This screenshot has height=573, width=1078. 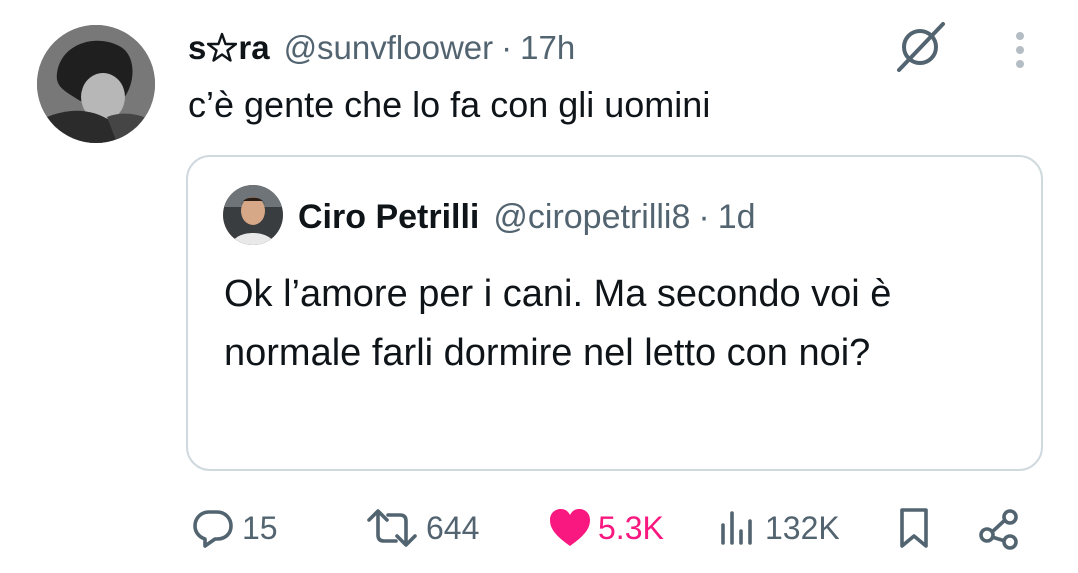 What do you see at coordinates (453, 527) in the screenshot?
I see `retweet-count: 644` at bounding box center [453, 527].